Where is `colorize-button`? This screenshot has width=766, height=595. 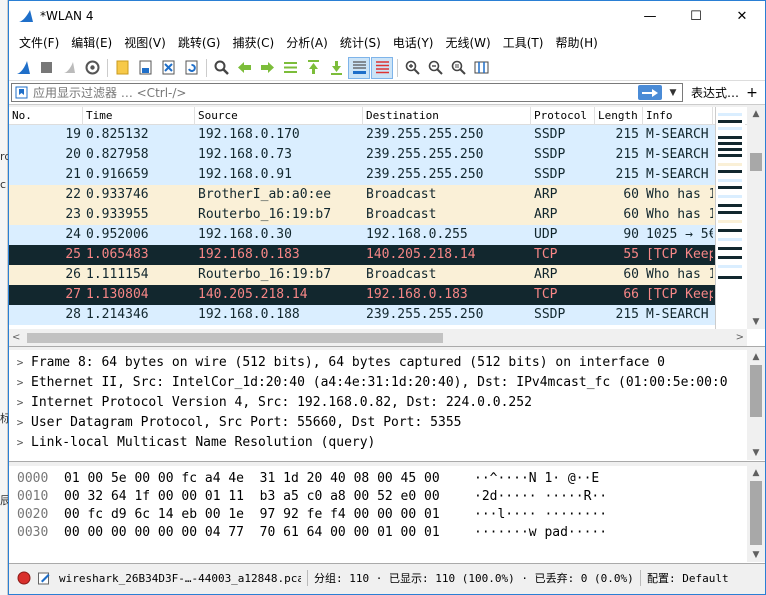 colorize-button is located at coordinates (382, 67).